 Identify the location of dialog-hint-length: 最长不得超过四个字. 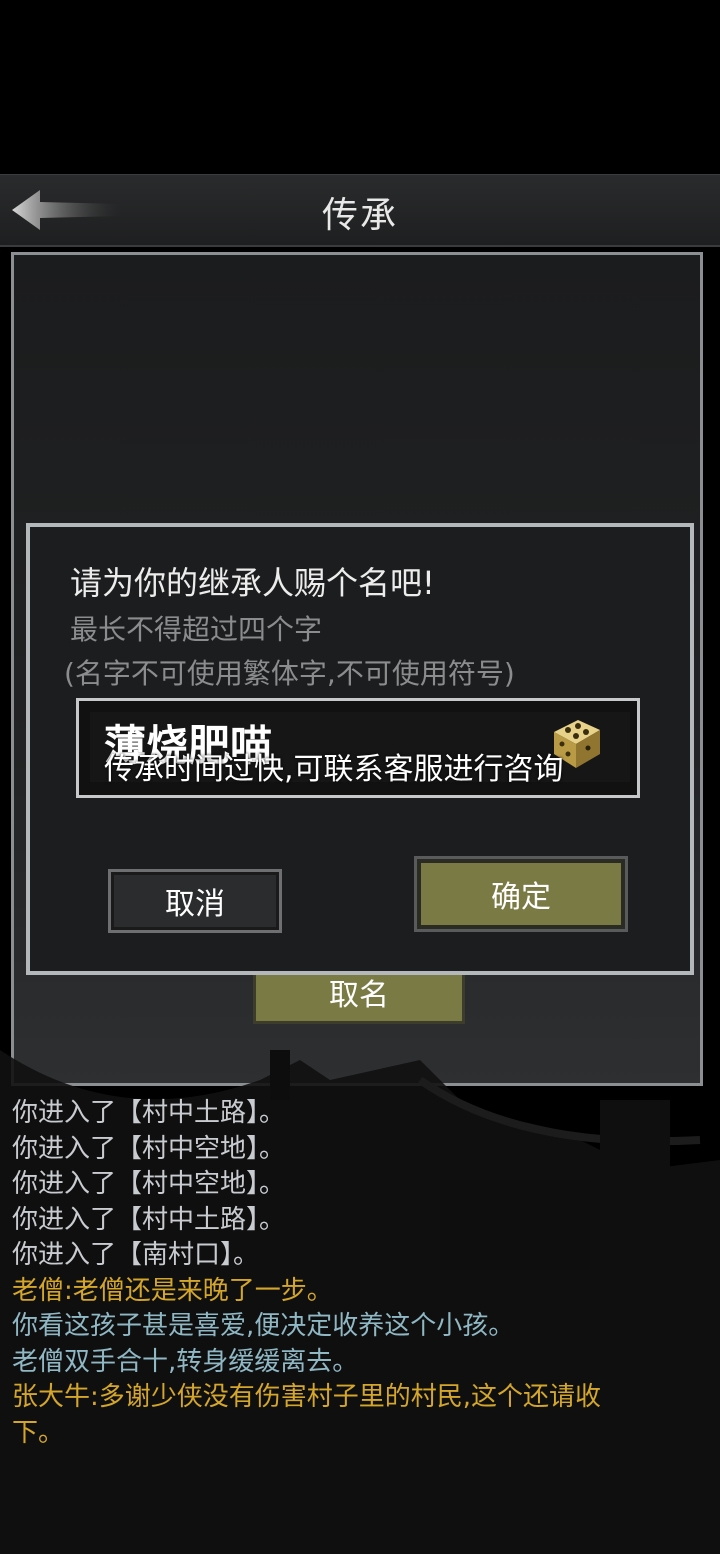
(196, 629).